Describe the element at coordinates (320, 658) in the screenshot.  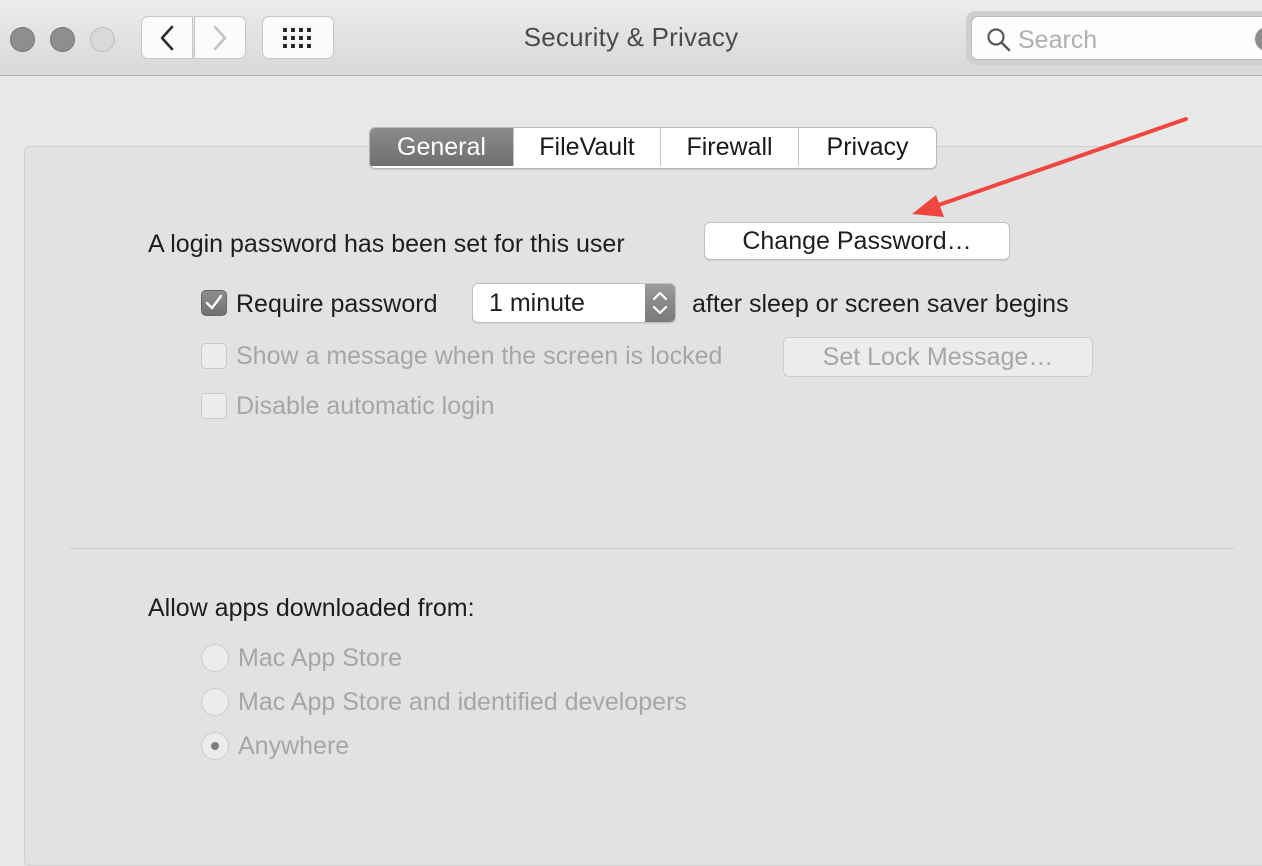
I see `radio-label-mac-app-store: Mac App Store` at that location.